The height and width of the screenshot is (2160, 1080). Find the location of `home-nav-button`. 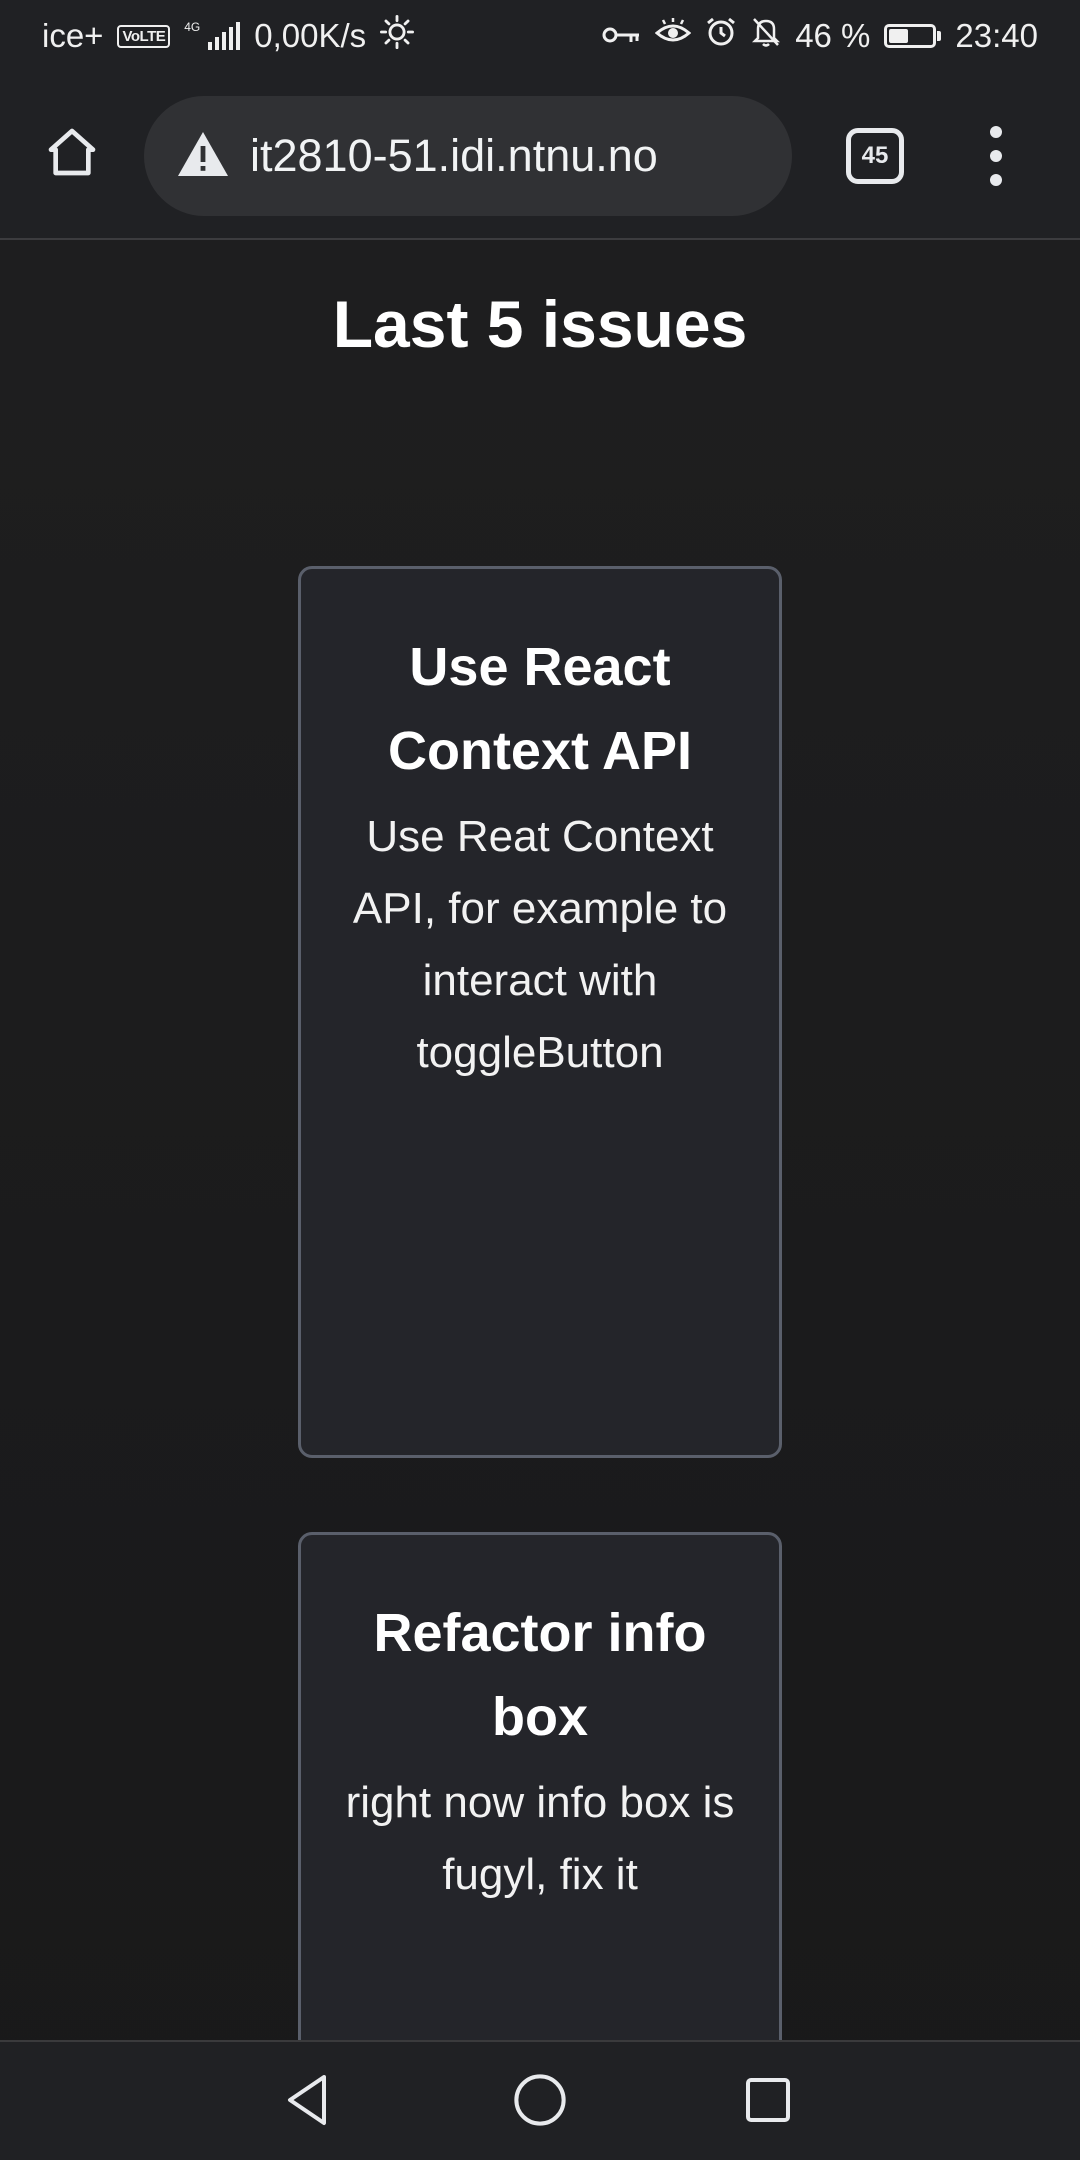

home-nav-button is located at coordinates (540, 2102).